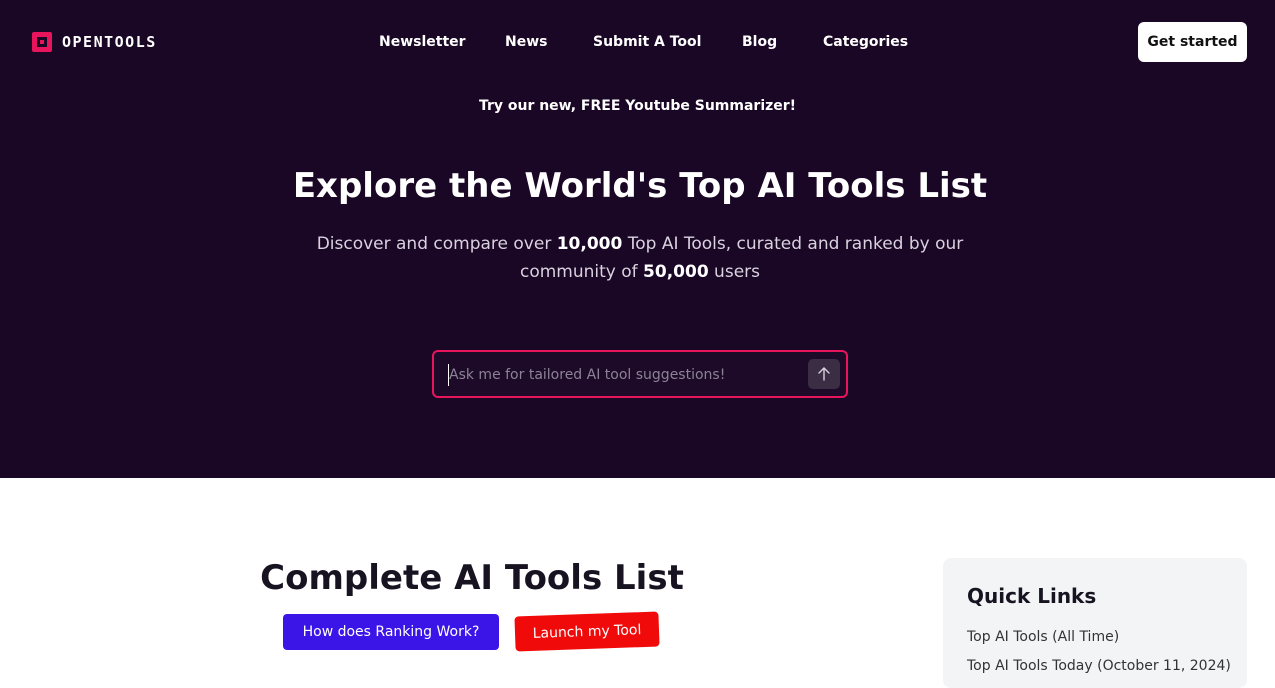  Describe the element at coordinates (1192, 42) in the screenshot. I see `get-started-button: Get started` at that location.